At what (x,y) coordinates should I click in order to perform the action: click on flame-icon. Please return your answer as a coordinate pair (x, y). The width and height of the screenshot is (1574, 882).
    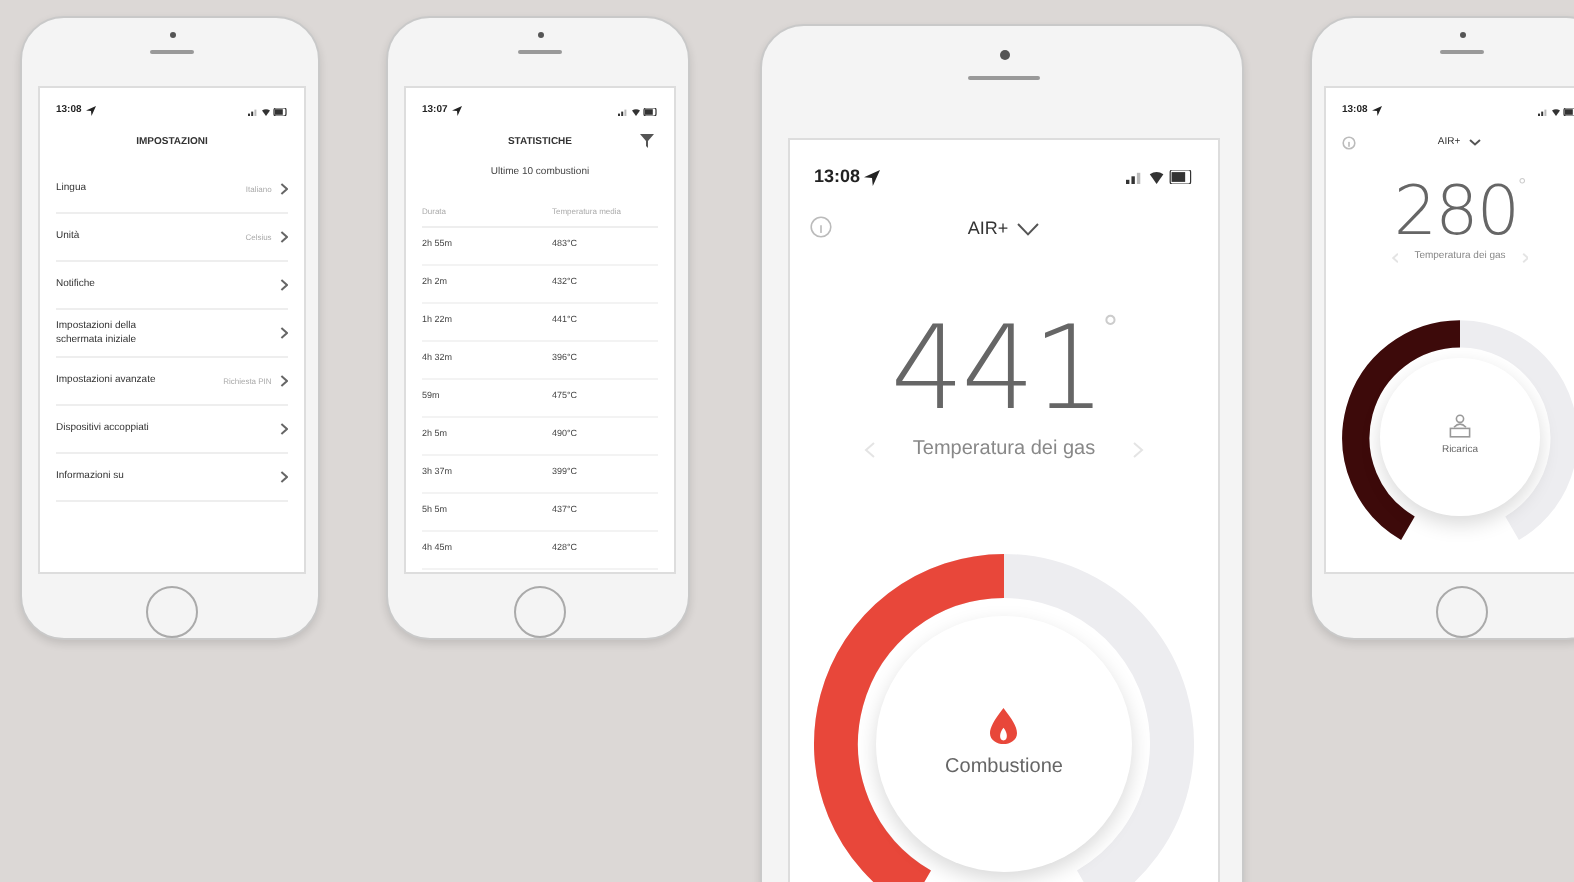
    Looking at the image, I should click on (1004, 725).